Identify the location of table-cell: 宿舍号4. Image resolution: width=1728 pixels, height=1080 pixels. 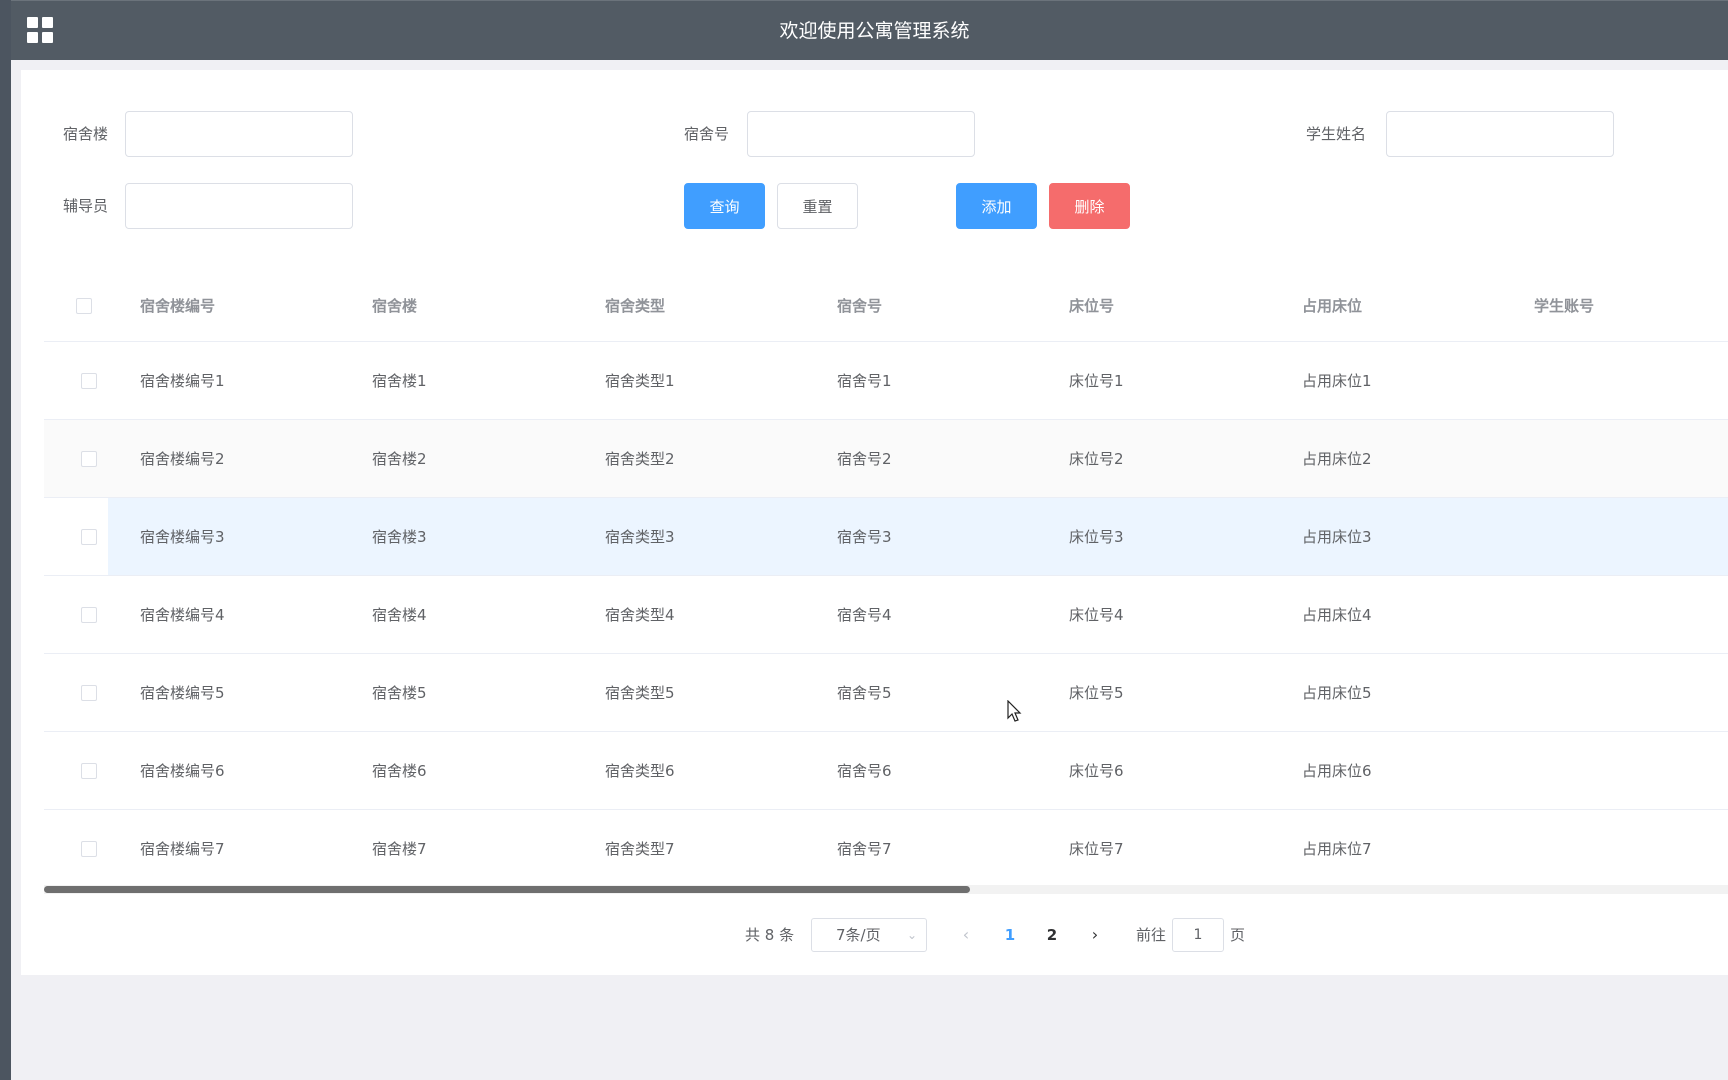
(864, 615).